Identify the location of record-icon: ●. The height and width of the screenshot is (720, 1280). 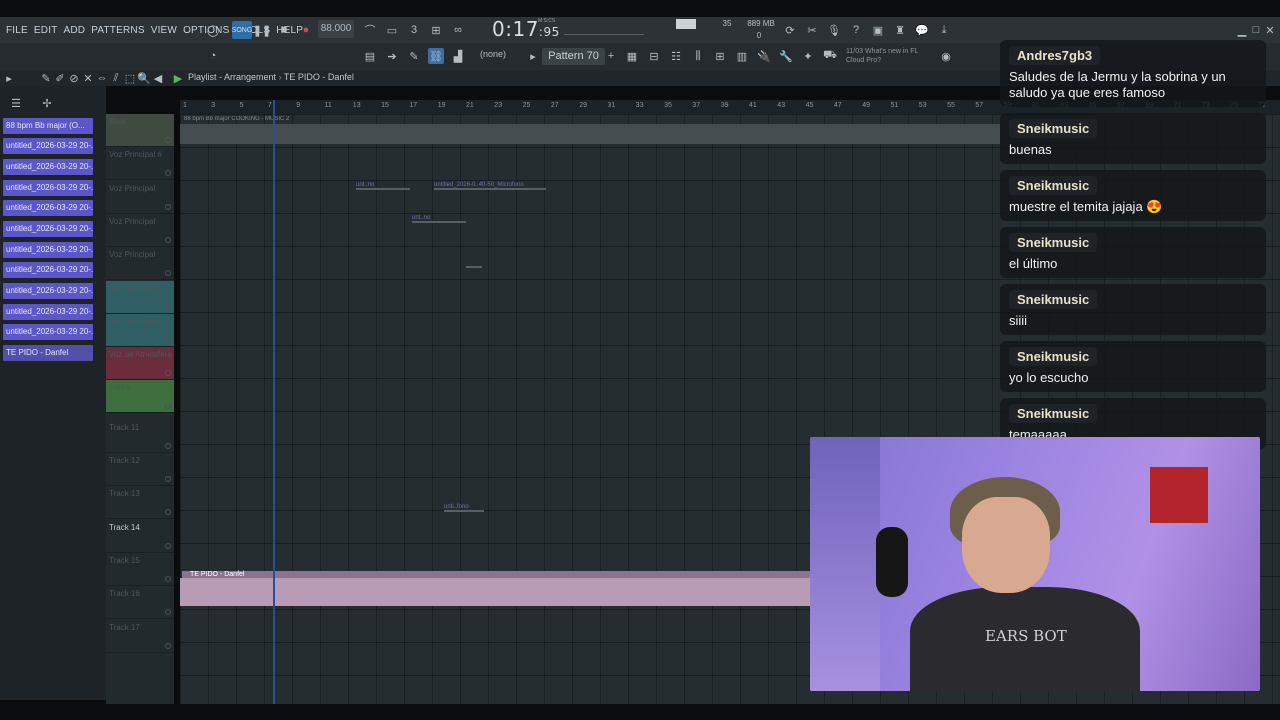
(306, 30).